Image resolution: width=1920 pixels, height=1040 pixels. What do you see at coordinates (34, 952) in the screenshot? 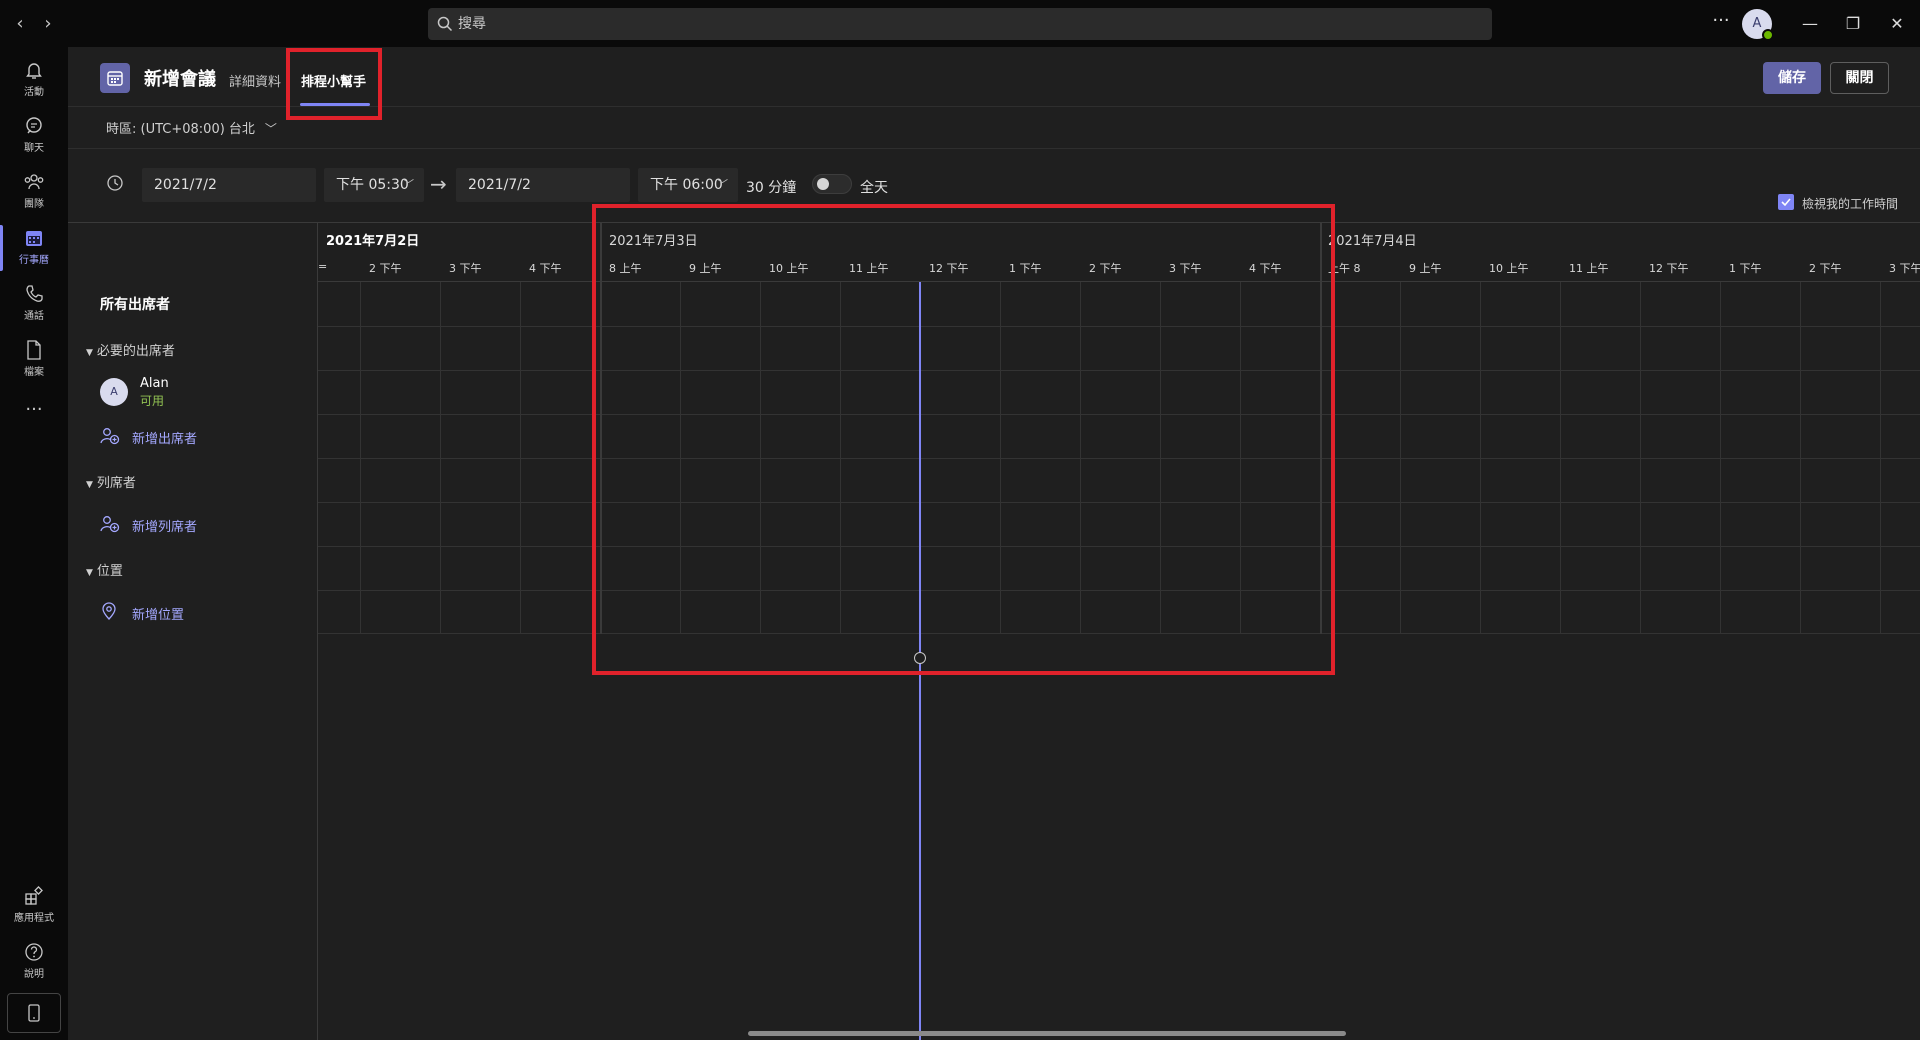
I see `help-icon` at bounding box center [34, 952].